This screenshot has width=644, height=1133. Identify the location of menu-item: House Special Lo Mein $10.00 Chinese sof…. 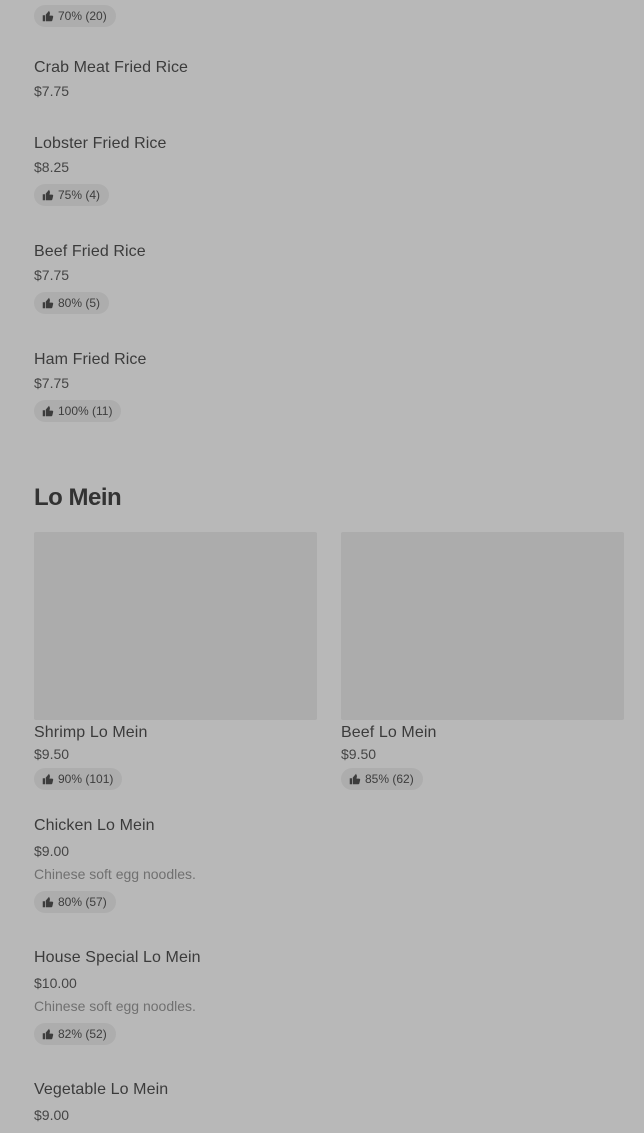
(329, 1001).